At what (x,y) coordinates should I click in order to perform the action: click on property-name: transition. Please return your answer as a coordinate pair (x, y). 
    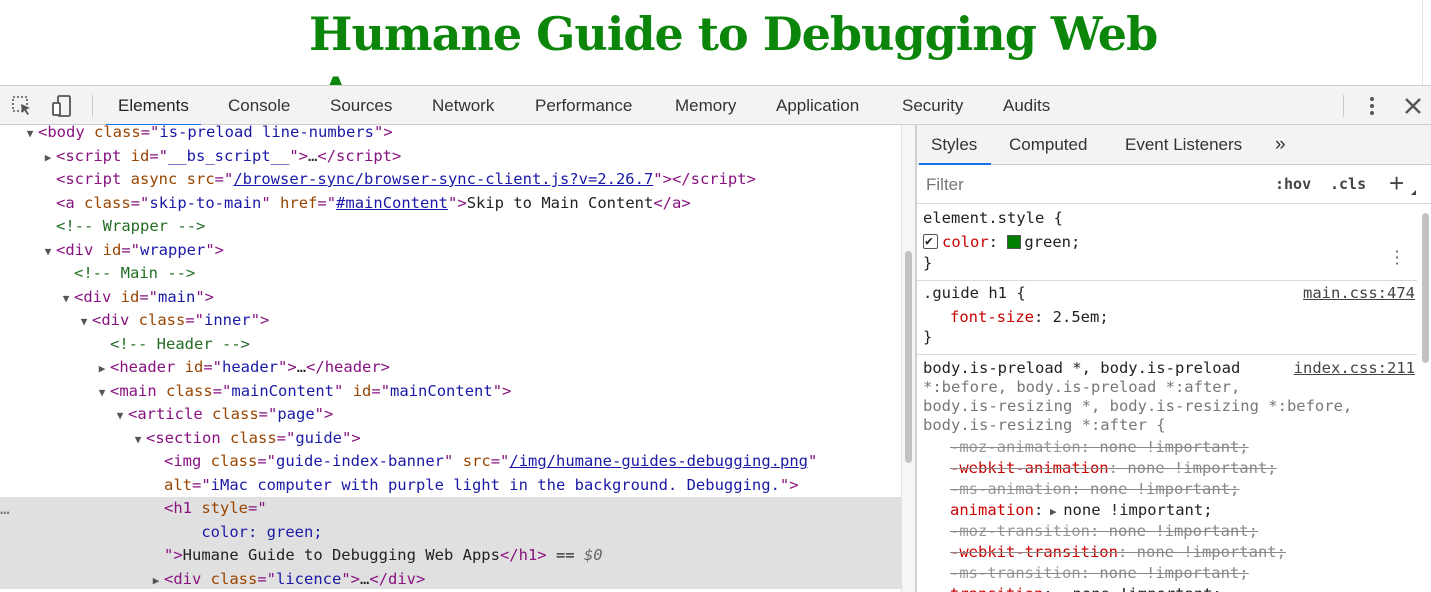
    Looking at the image, I should click on (996, 588).